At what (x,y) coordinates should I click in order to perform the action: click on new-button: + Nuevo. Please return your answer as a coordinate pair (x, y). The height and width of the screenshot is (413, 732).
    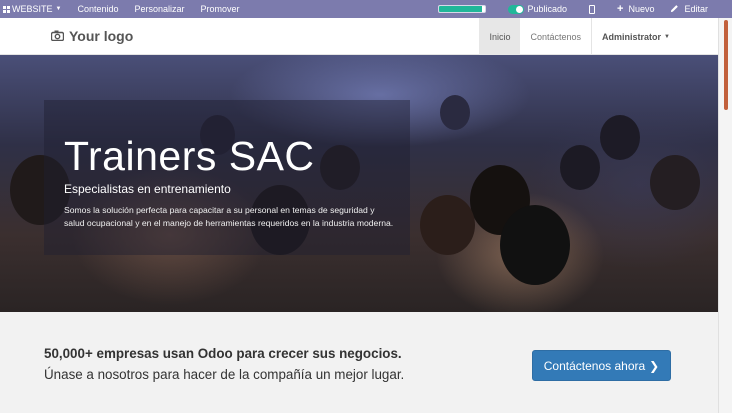
    Looking at the image, I should click on (635, 9).